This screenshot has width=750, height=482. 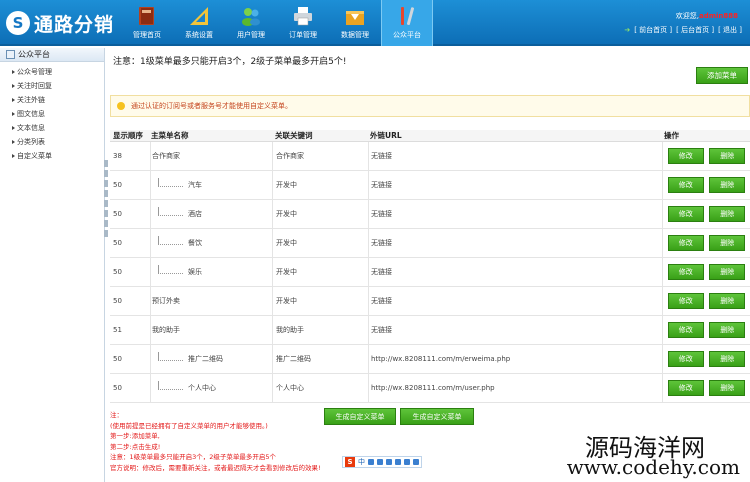 What do you see at coordinates (211, 272) in the screenshot?
I see `row-name-cell: 娱乐` at bounding box center [211, 272].